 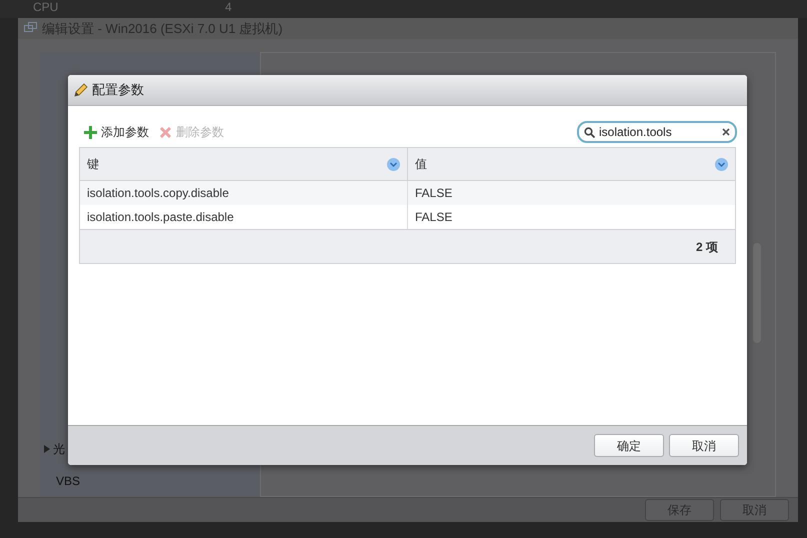 I want to click on dialog-button: 取消, so click(x=704, y=445).